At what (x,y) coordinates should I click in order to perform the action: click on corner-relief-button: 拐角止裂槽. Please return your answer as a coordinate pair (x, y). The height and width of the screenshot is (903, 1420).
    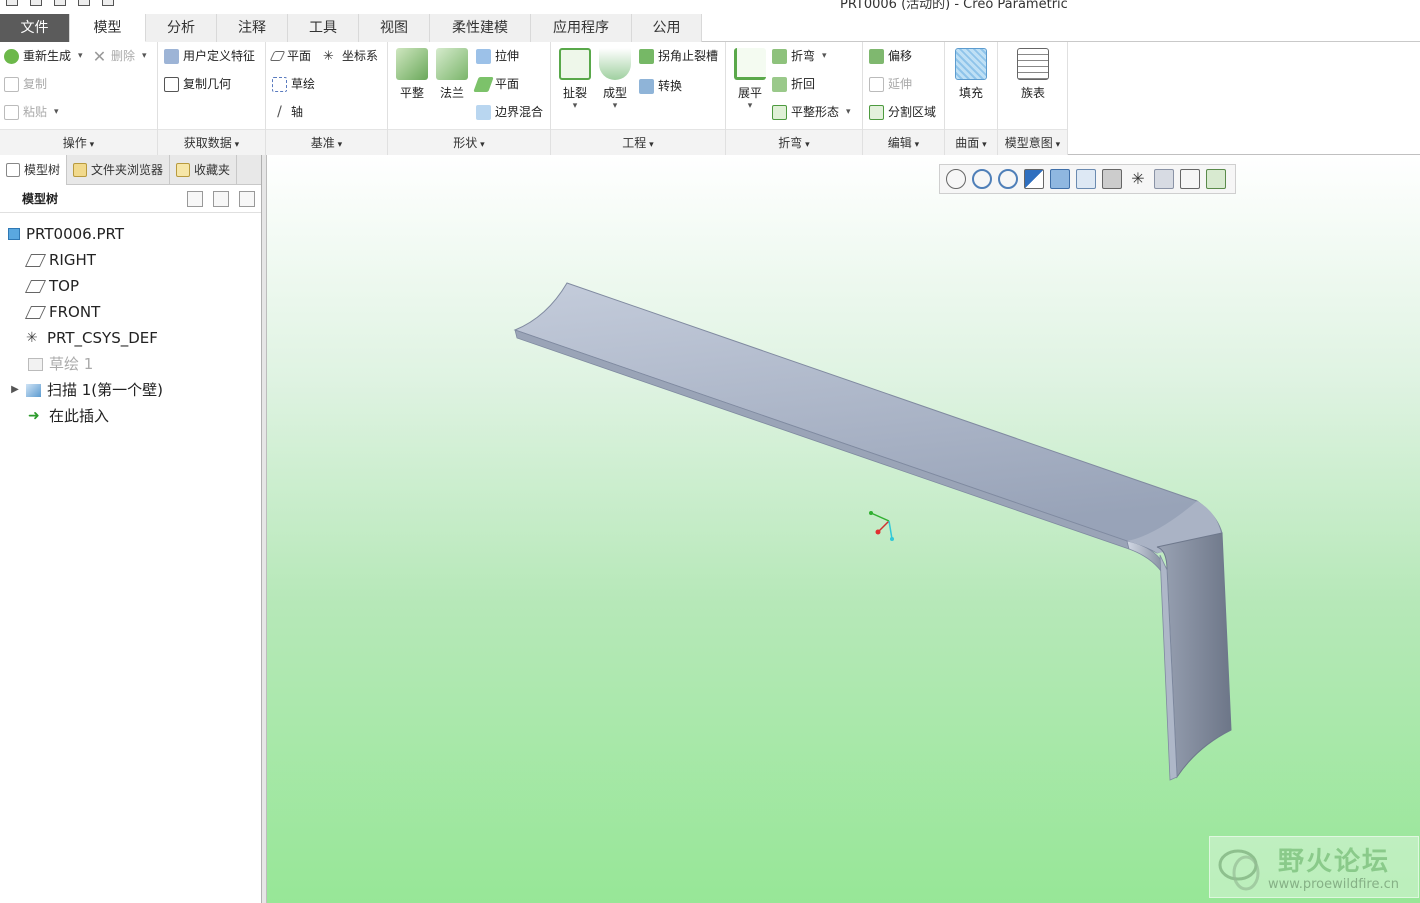
    Looking at the image, I should click on (678, 56).